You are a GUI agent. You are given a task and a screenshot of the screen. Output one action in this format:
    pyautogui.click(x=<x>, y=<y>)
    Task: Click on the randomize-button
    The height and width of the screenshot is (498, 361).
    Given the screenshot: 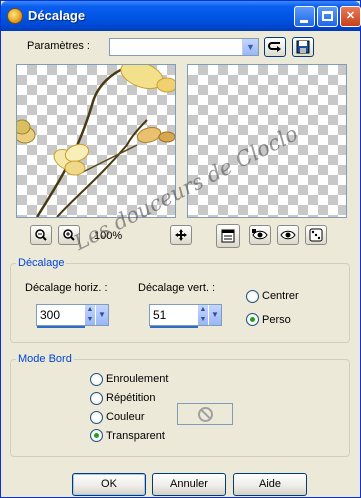 What is the action you would take?
    pyautogui.click(x=316, y=235)
    